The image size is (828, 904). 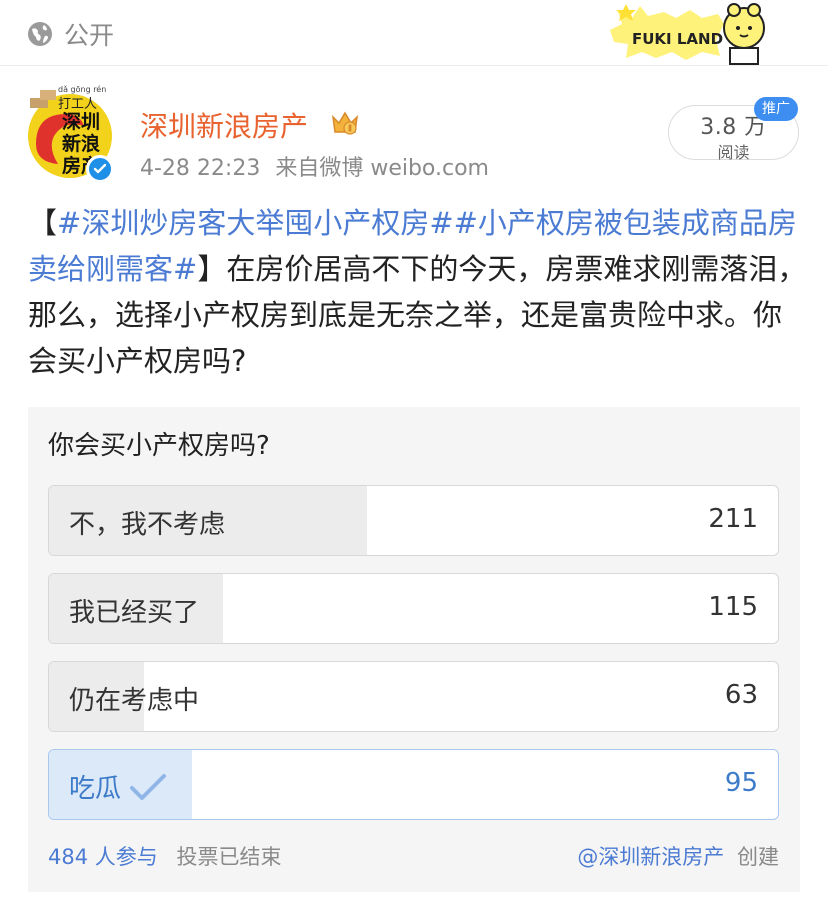 What do you see at coordinates (733, 607) in the screenshot?
I see `poll-option-count: 115` at bounding box center [733, 607].